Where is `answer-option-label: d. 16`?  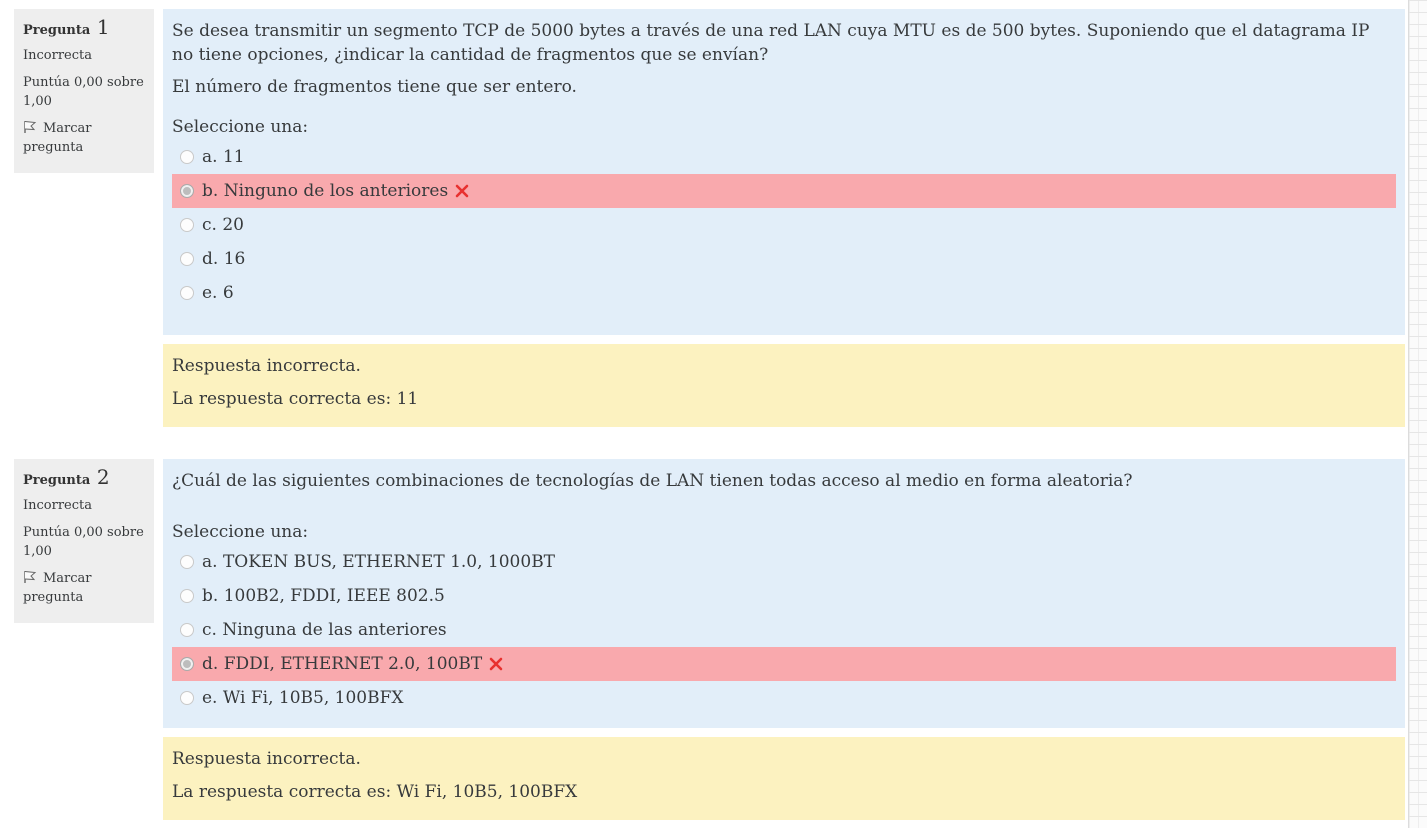
answer-option-label: d. 16 is located at coordinates (224, 259).